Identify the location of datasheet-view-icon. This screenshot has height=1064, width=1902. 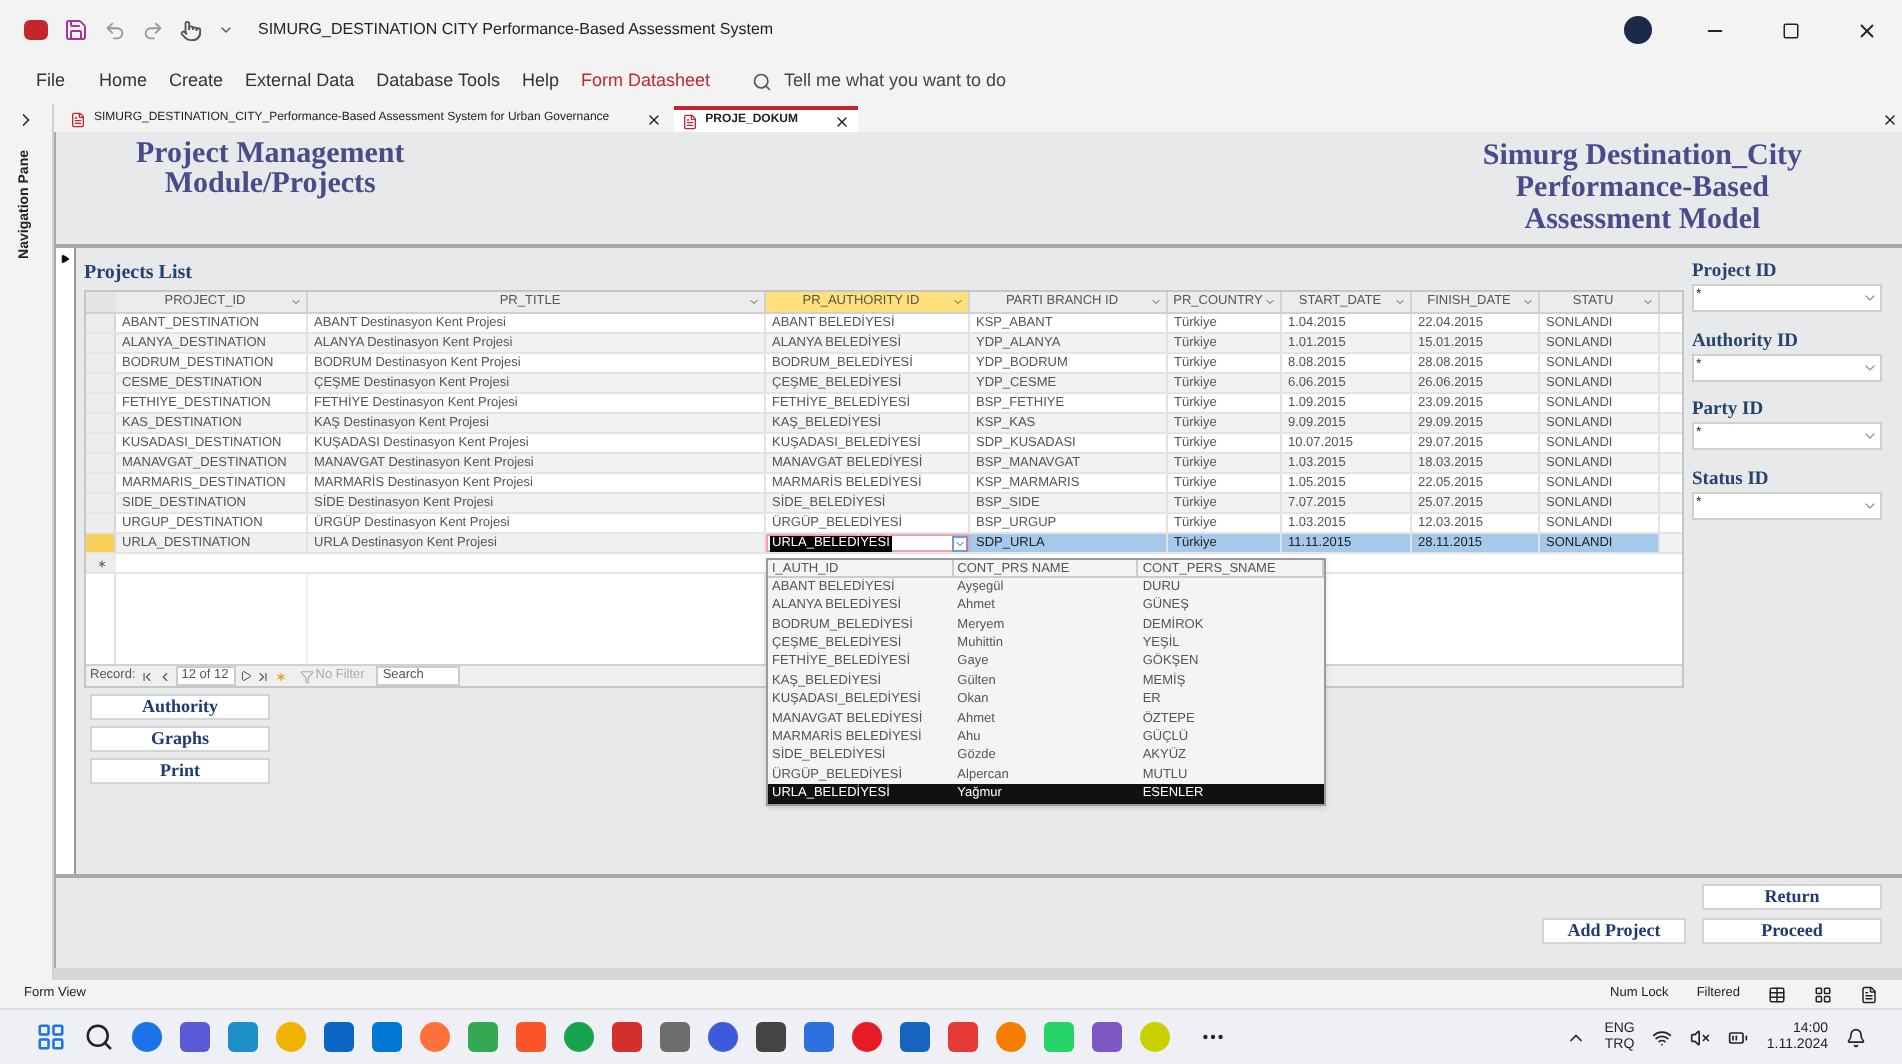
(1823, 994).